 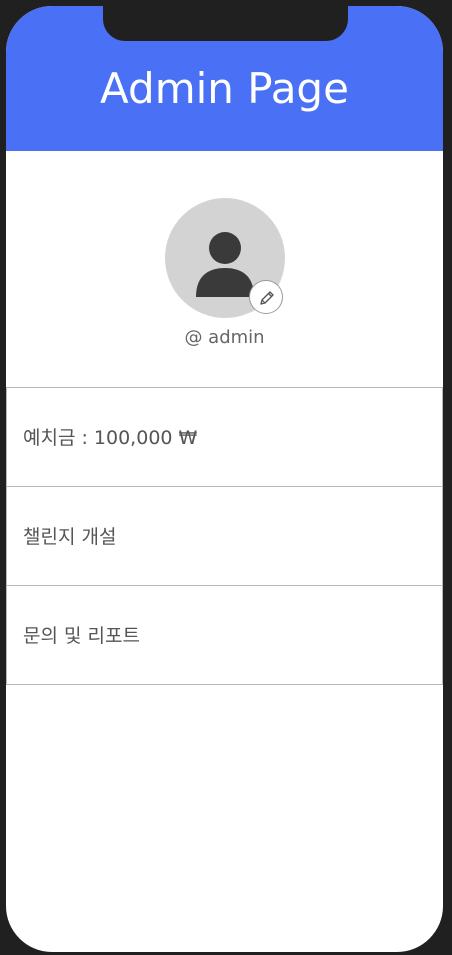 What do you see at coordinates (224, 88) in the screenshot?
I see `page-title: Admin Page` at bounding box center [224, 88].